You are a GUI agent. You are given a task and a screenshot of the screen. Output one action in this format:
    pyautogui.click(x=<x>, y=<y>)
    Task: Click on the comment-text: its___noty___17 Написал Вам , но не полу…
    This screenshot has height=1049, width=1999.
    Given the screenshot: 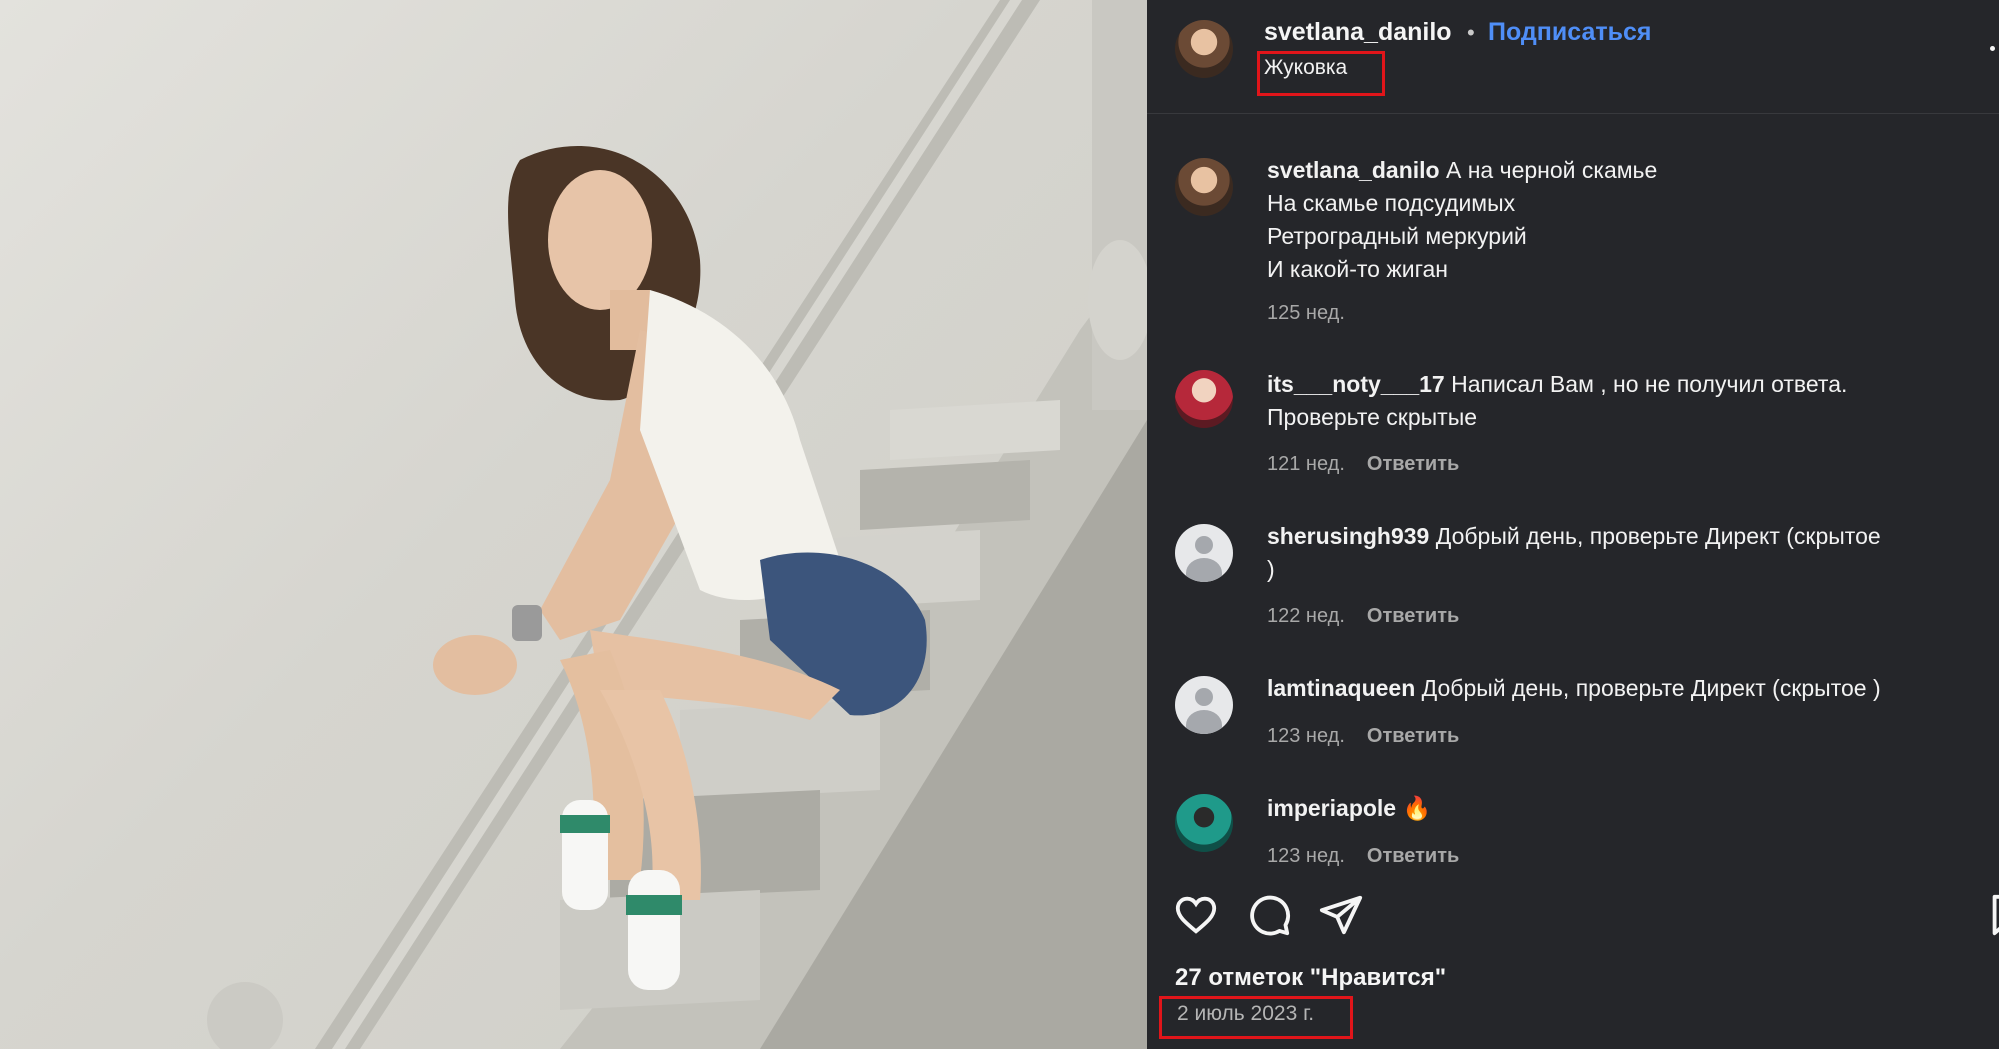 What is the action you would take?
    pyautogui.click(x=1623, y=401)
    